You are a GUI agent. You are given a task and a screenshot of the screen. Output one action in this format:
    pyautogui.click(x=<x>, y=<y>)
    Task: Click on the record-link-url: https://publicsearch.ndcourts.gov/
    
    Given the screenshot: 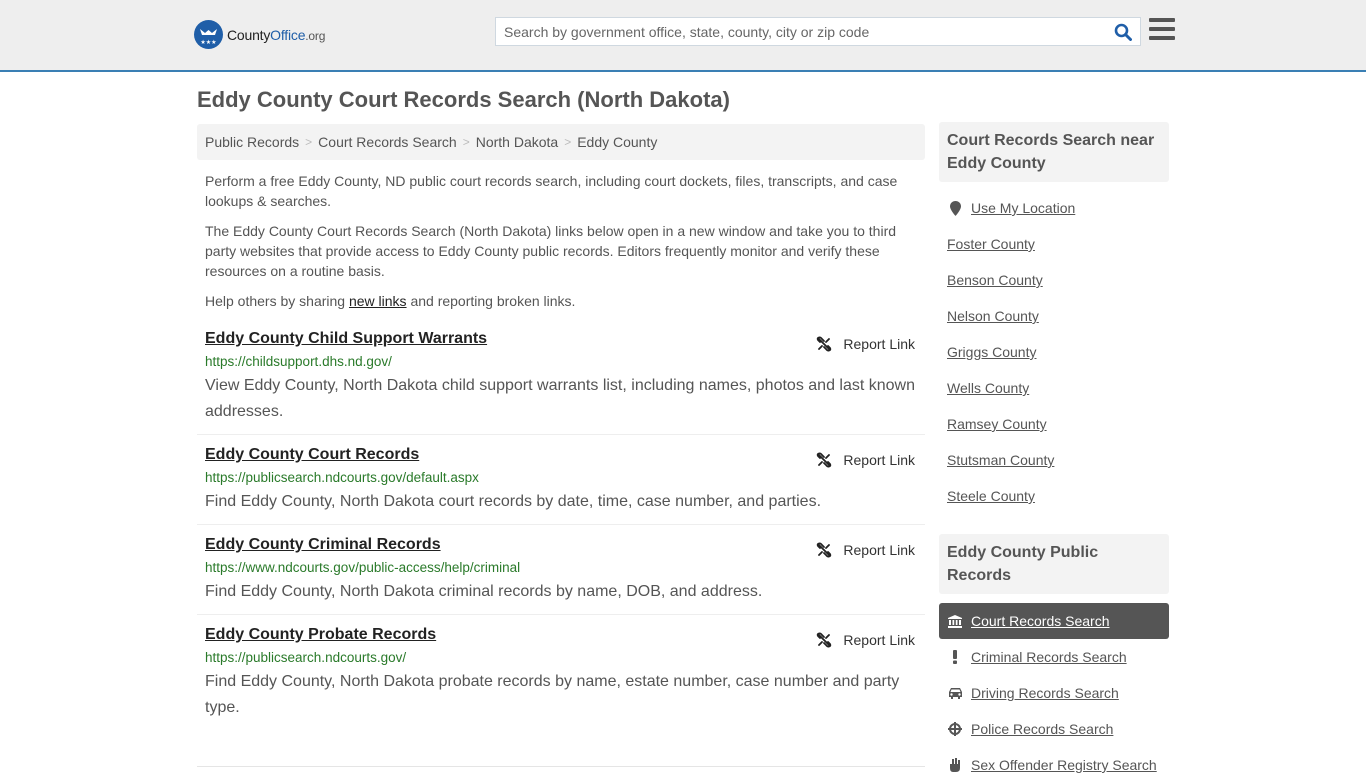 What is the action you would take?
    pyautogui.click(x=306, y=657)
    